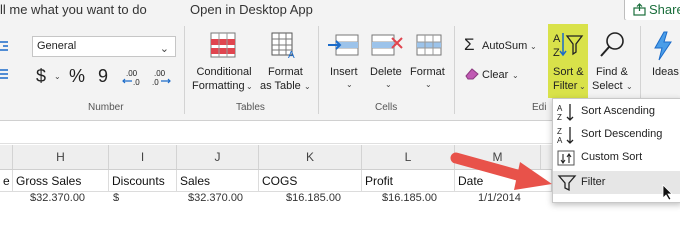 The image size is (680, 240). Describe the element at coordinates (143, 157) in the screenshot. I see `column-header: I` at that location.